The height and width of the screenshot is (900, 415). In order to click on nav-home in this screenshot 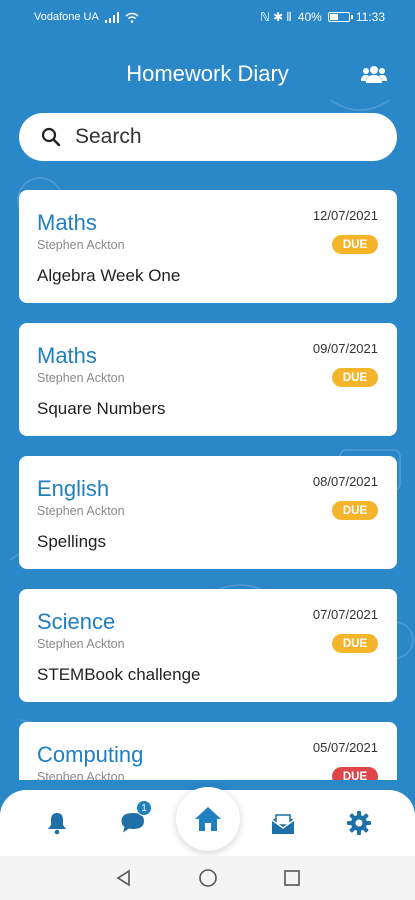, I will do `click(208, 819)`.